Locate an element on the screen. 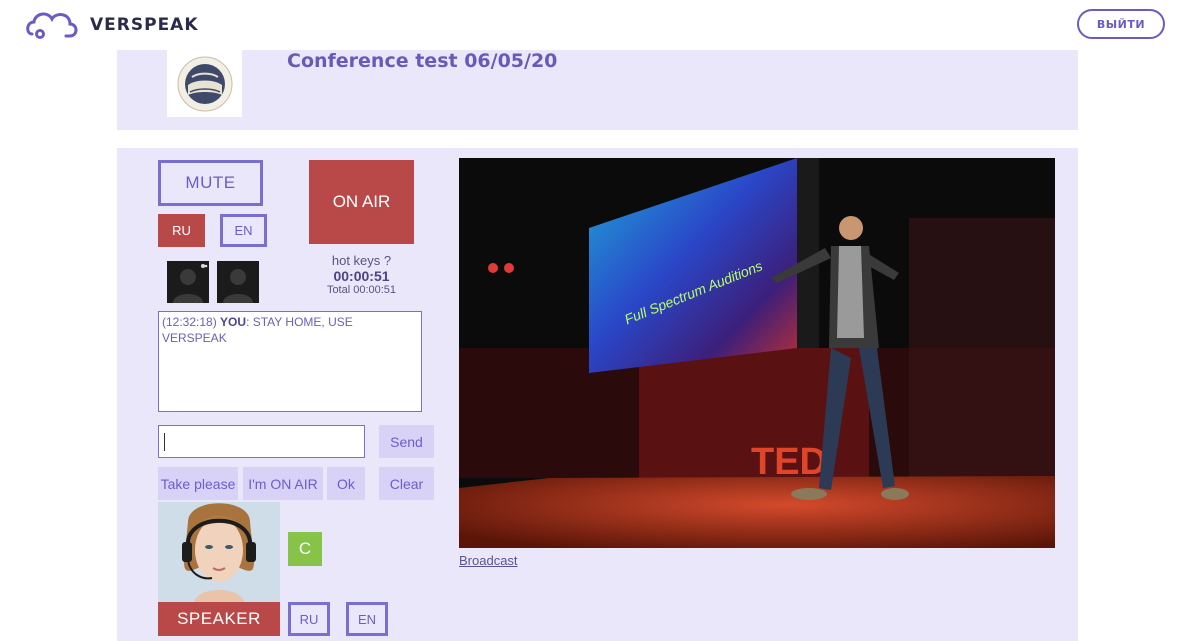 This screenshot has width=1200, height=641. speaker-button: SPEAKER is located at coordinates (219, 619).